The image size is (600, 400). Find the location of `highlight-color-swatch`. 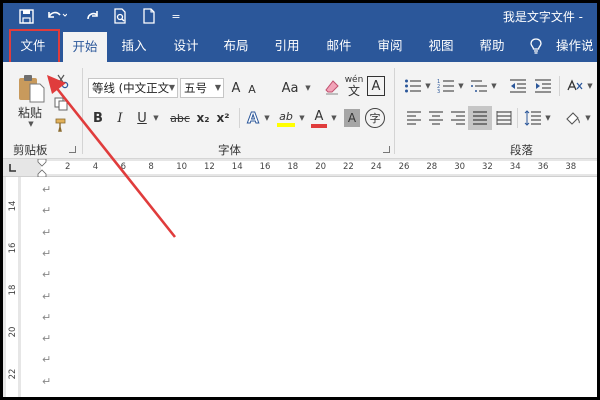

highlight-color-swatch is located at coordinates (286, 124).